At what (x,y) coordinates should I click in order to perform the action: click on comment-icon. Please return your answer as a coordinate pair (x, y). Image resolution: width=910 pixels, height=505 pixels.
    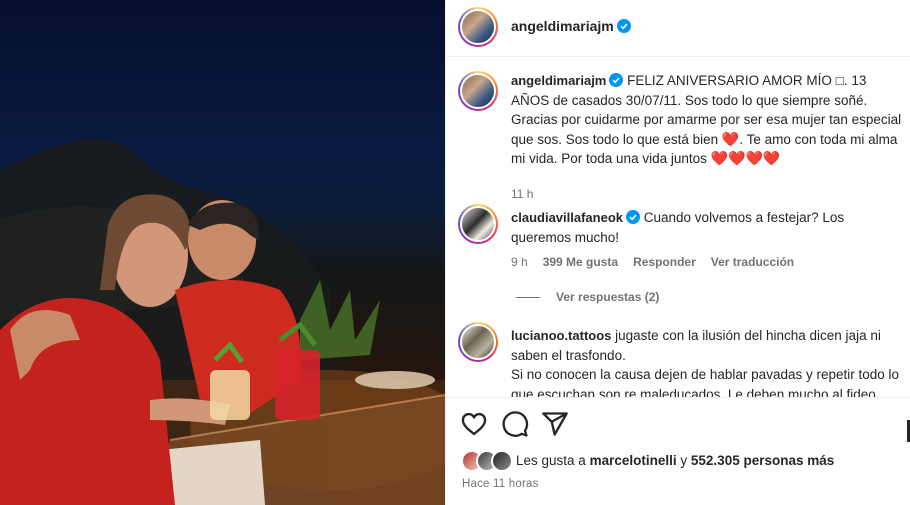
    Looking at the image, I should click on (515, 424).